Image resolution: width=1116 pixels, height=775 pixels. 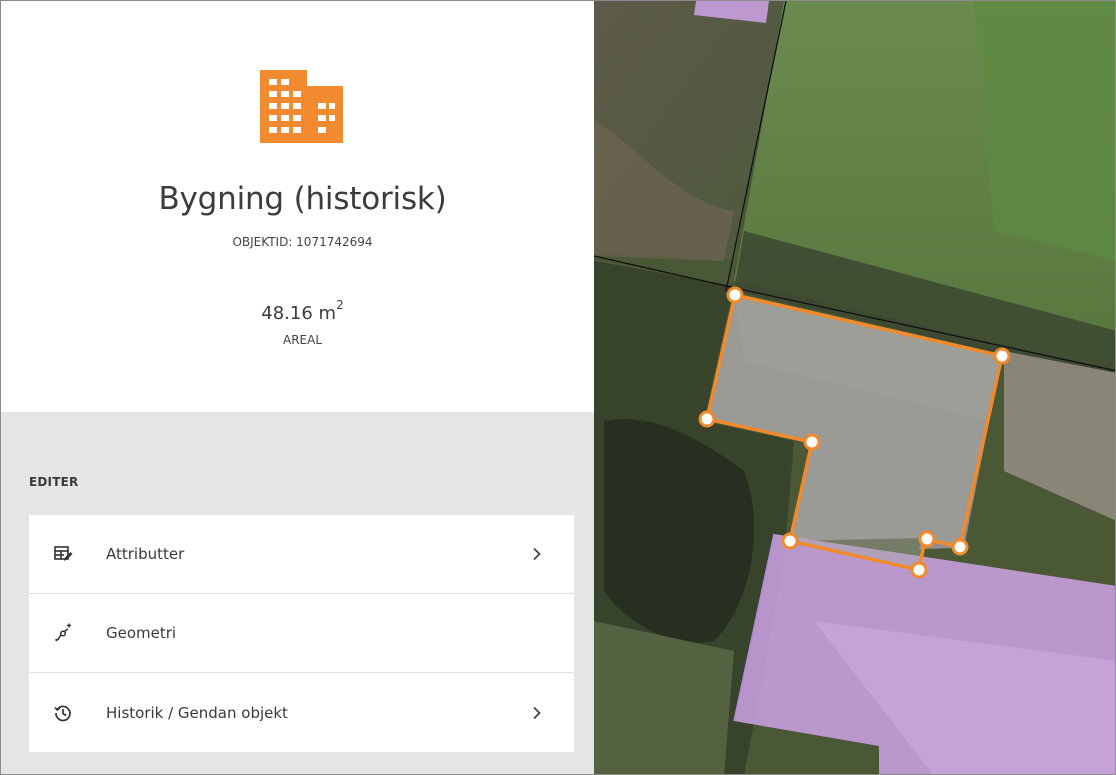 I want to click on area-value: 48.16 m2, so click(x=302, y=311).